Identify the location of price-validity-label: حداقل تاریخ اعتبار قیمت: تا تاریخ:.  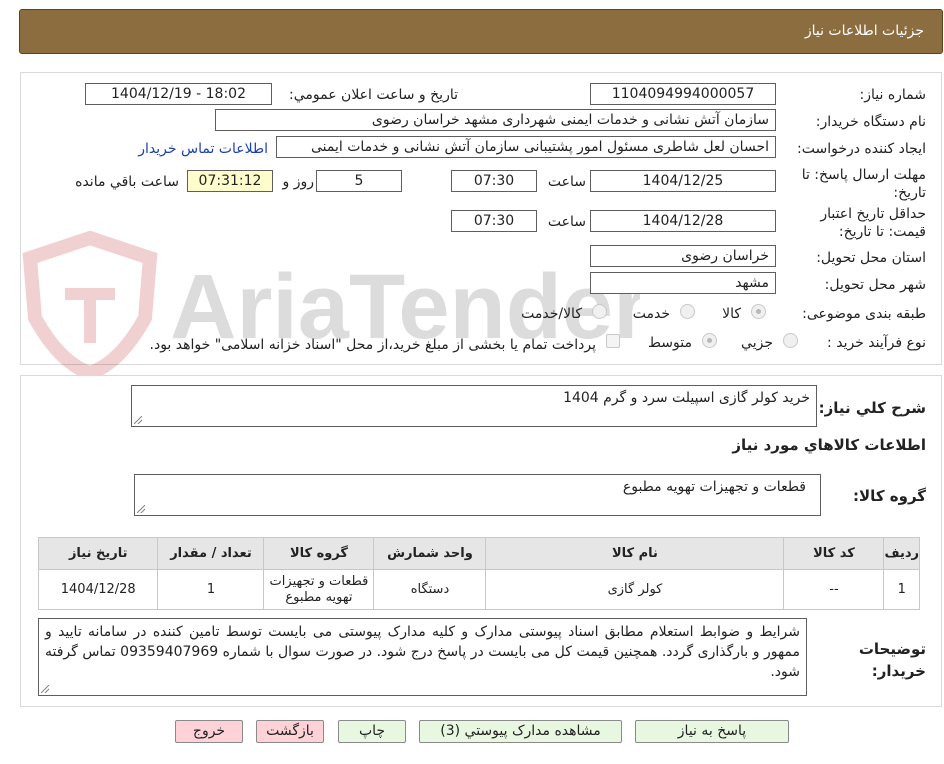
(873, 223).